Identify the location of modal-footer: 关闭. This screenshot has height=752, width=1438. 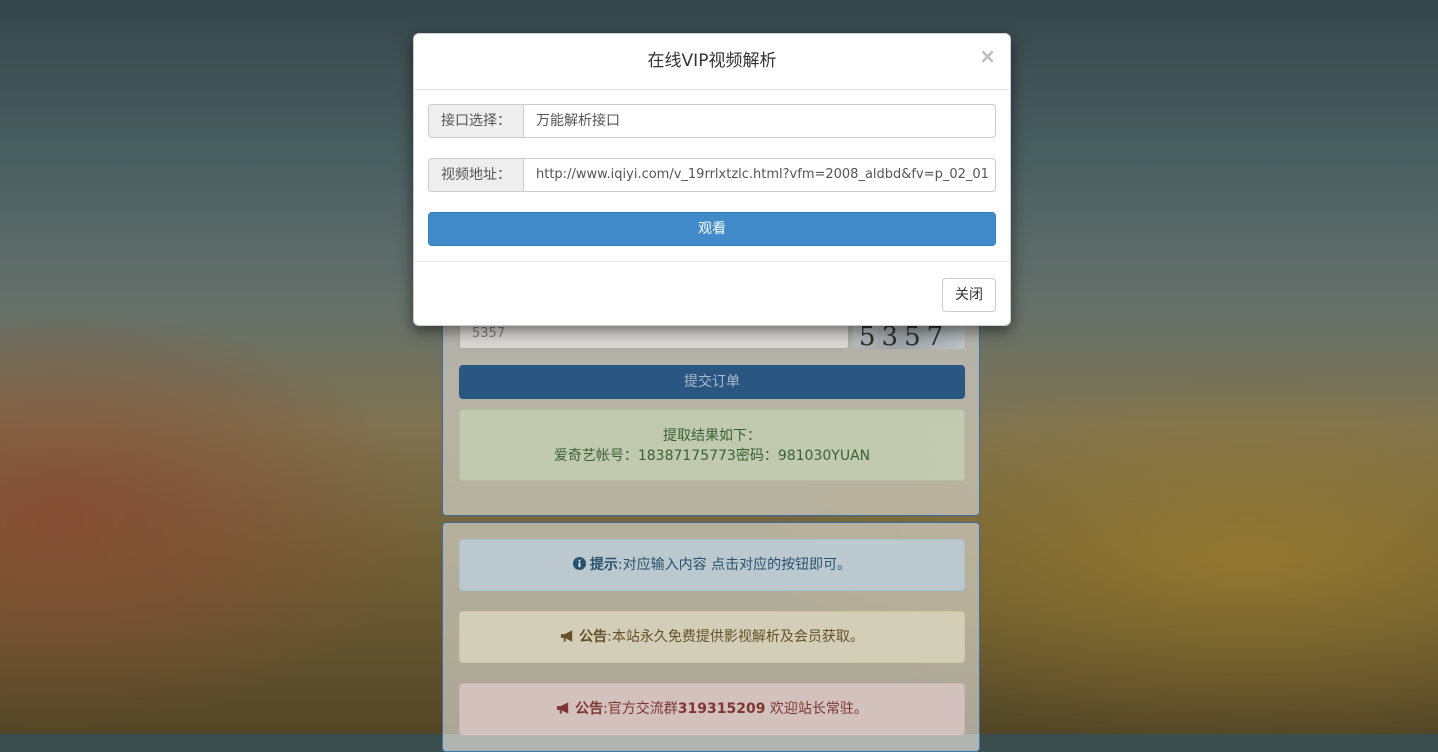
(712, 293).